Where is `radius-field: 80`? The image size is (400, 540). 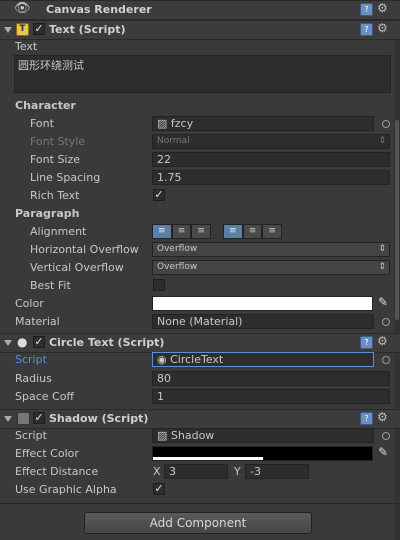 radius-field: 80 is located at coordinates (271, 378).